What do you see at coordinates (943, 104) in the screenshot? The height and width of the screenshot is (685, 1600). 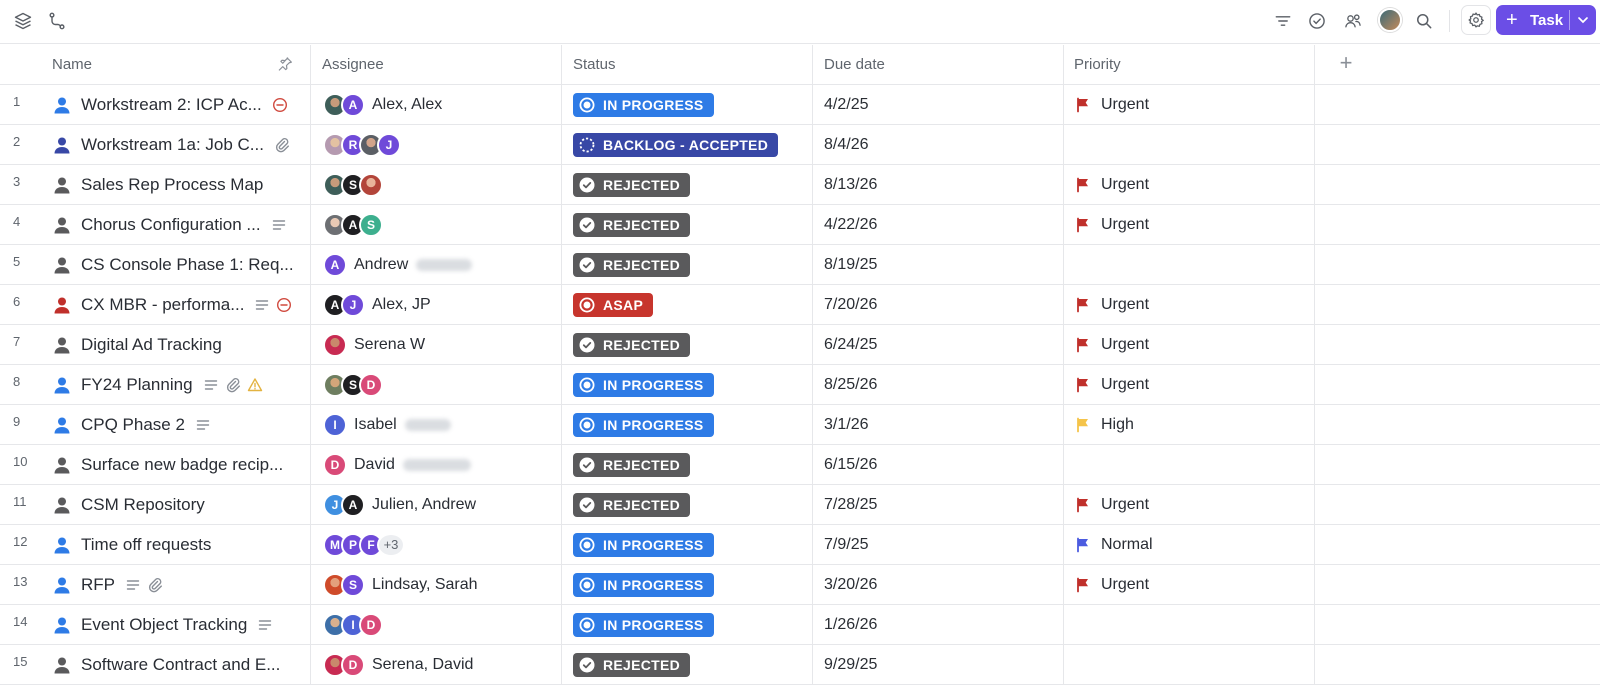 I see `due-date: 4/2/25` at bounding box center [943, 104].